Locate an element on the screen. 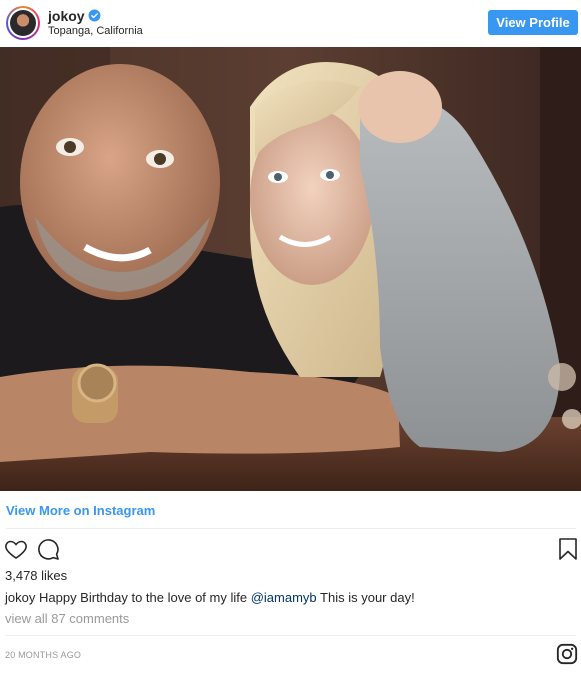 Image resolution: width=581 pixels, height=673 pixels. caption-mention-link: @iamamyb is located at coordinates (284, 597).